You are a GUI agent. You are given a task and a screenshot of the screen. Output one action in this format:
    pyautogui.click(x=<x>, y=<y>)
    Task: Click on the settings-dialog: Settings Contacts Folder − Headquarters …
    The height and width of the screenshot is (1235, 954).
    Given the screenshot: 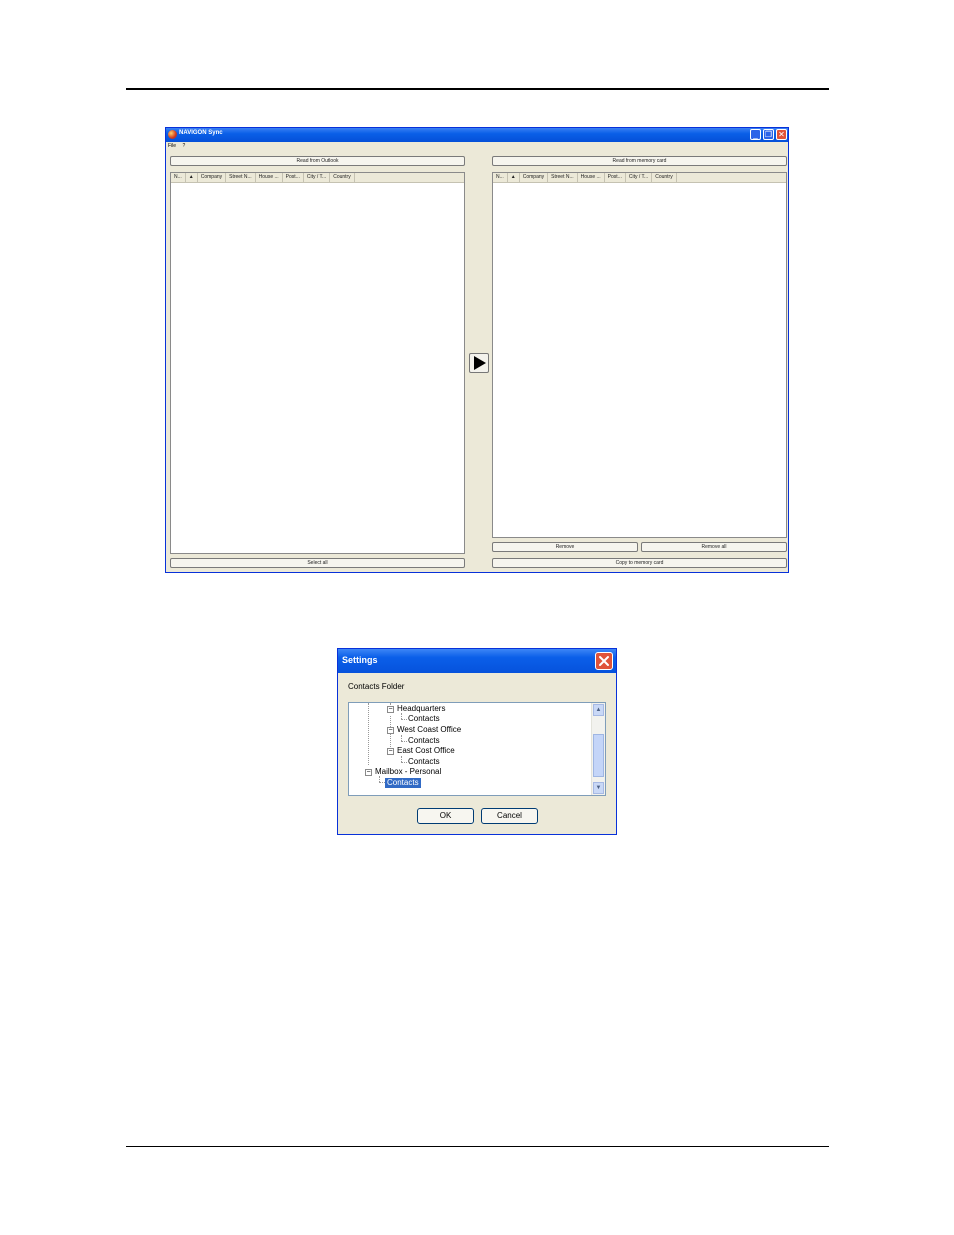 What is the action you would take?
    pyautogui.click(x=477, y=741)
    